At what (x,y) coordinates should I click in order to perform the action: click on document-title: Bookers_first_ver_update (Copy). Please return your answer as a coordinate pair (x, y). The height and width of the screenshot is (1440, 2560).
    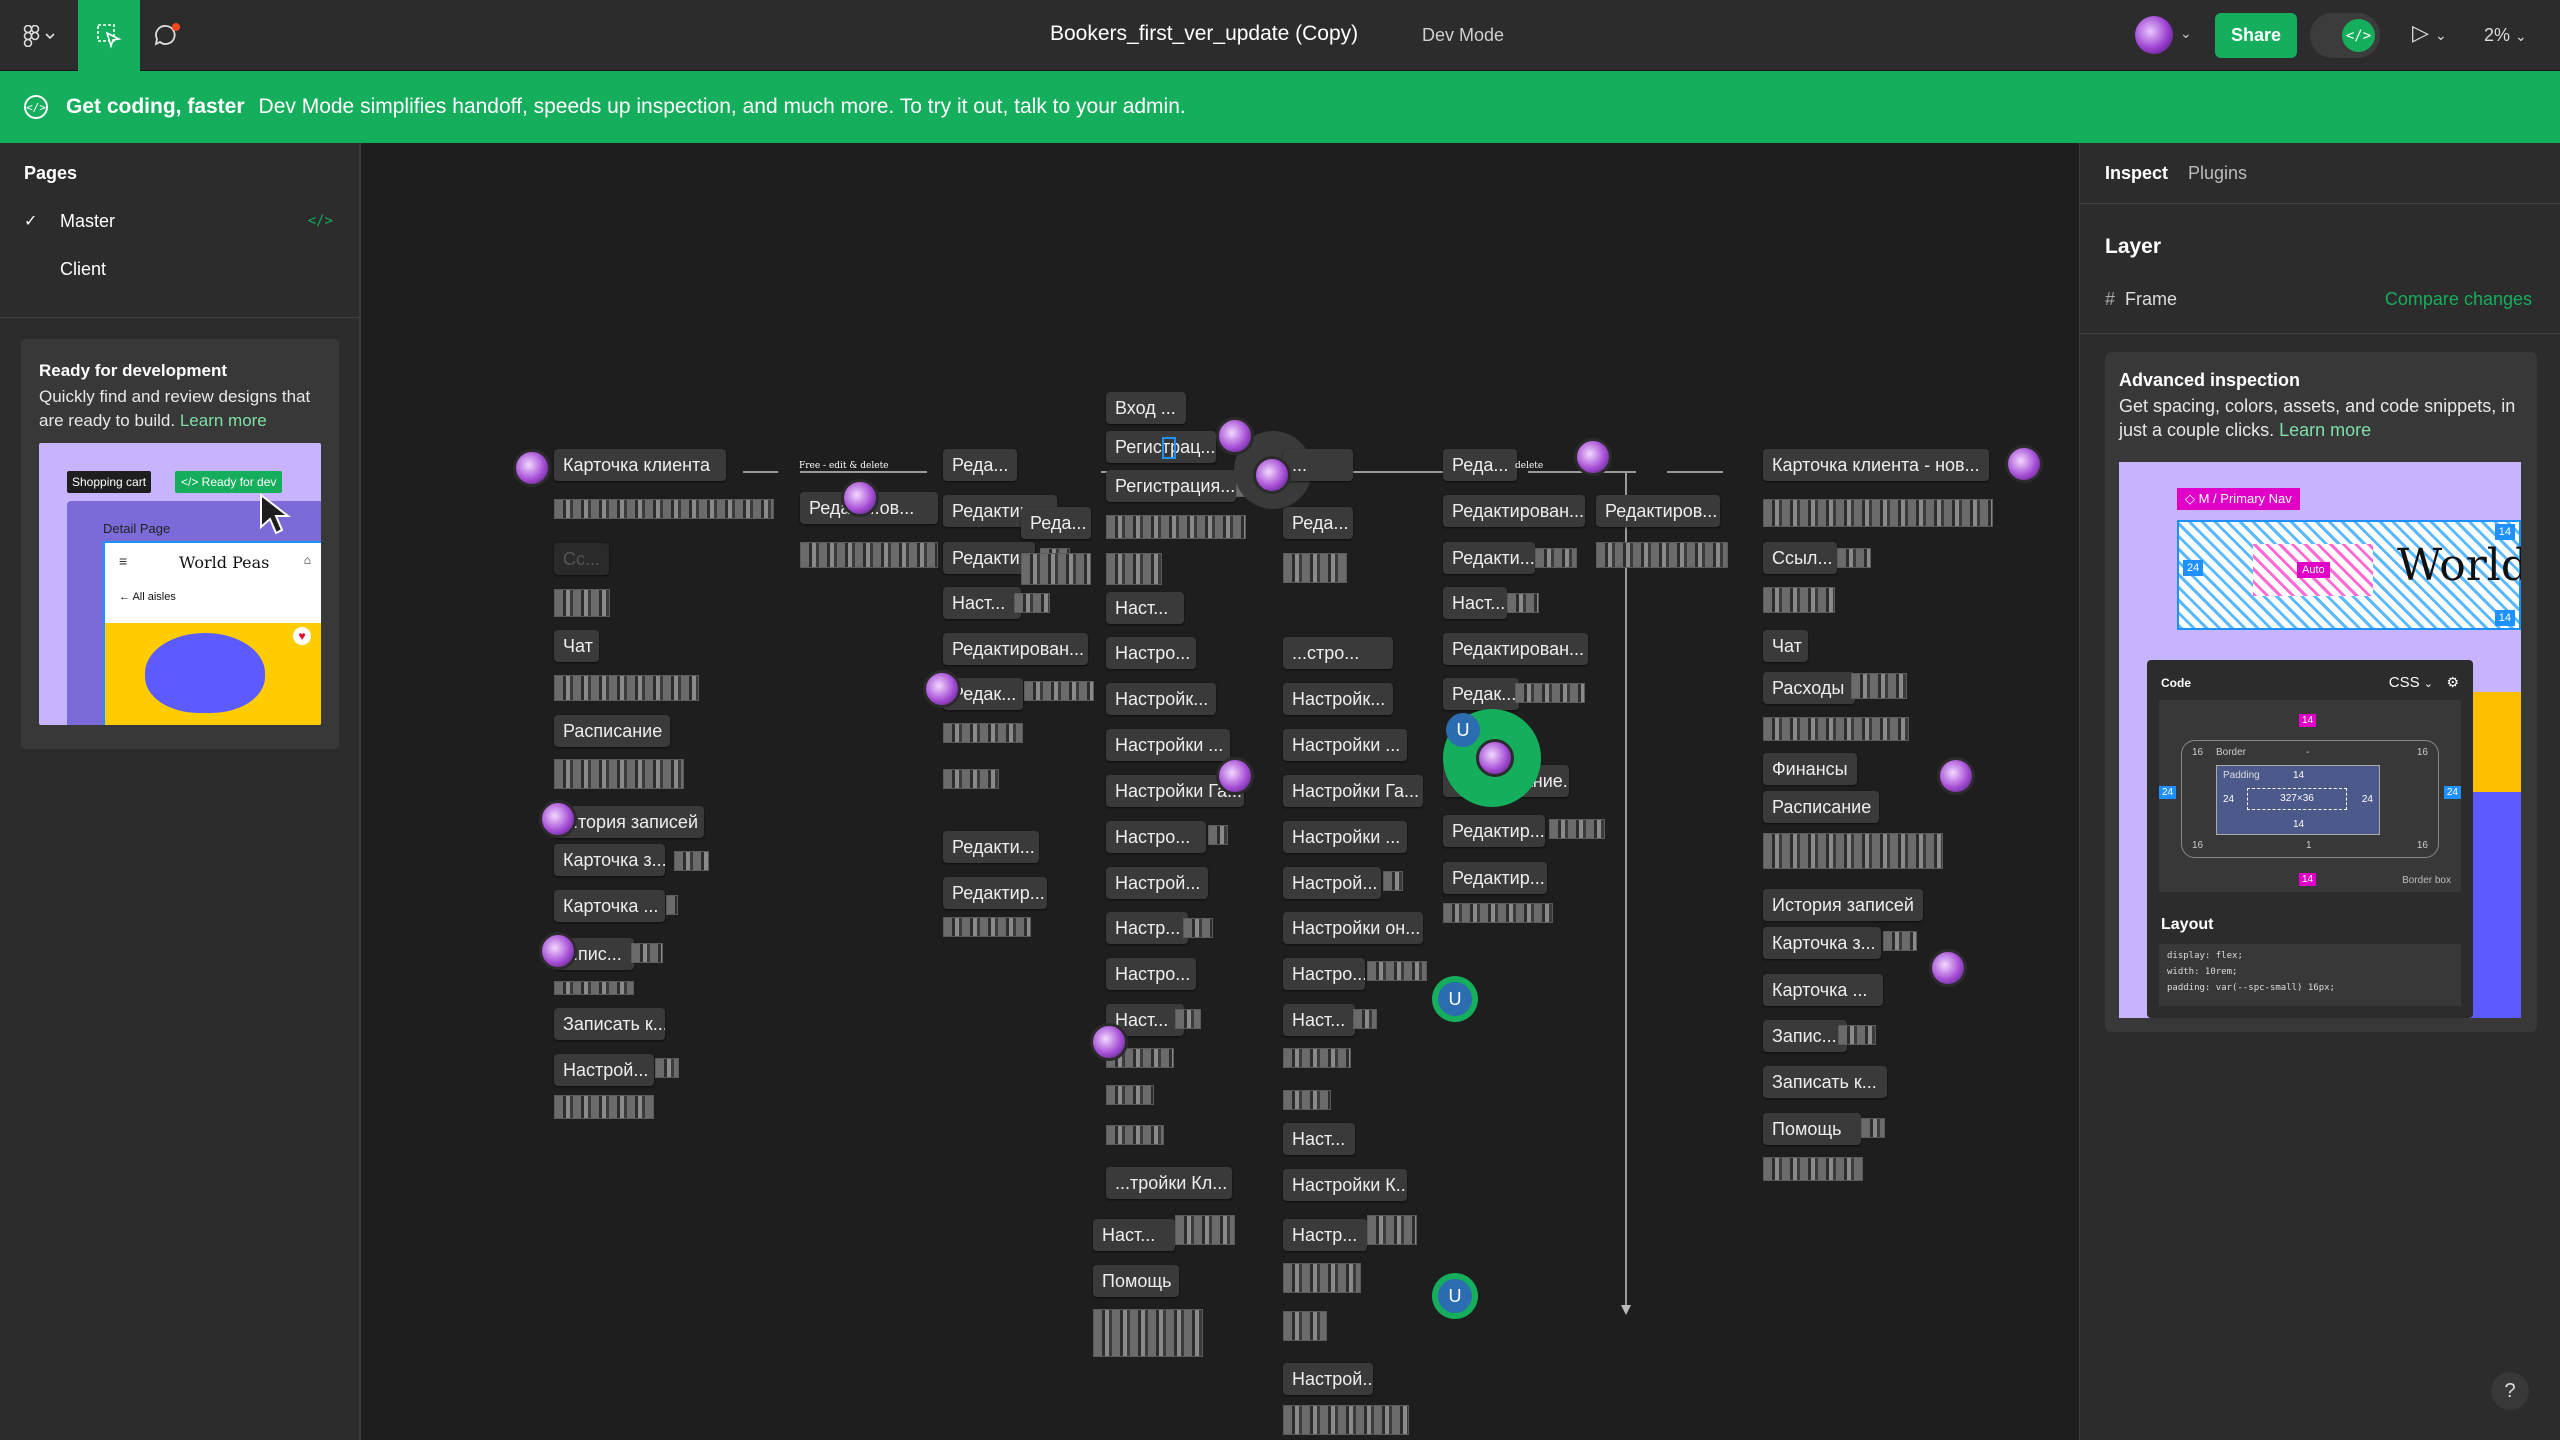
    Looking at the image, I should click on (1204, 34).